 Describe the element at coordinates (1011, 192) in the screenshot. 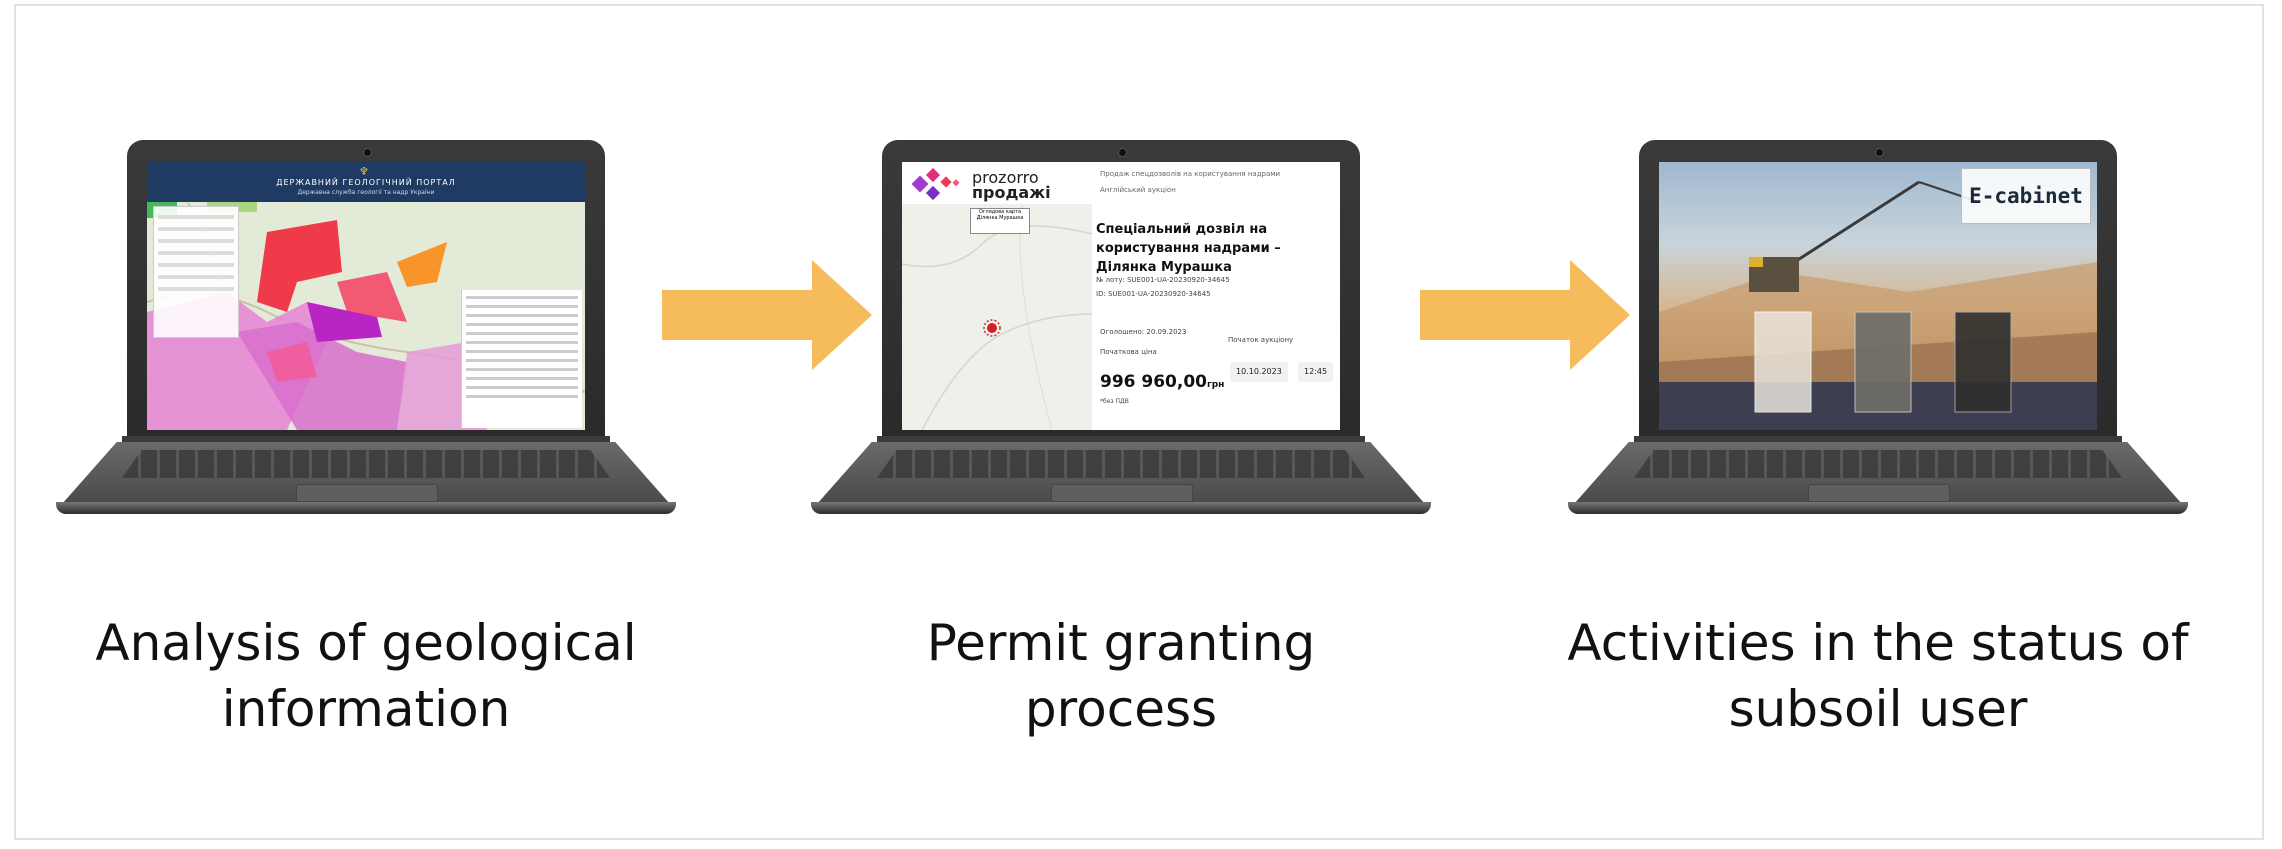

I see `logo-bottom: продажі` at that location.